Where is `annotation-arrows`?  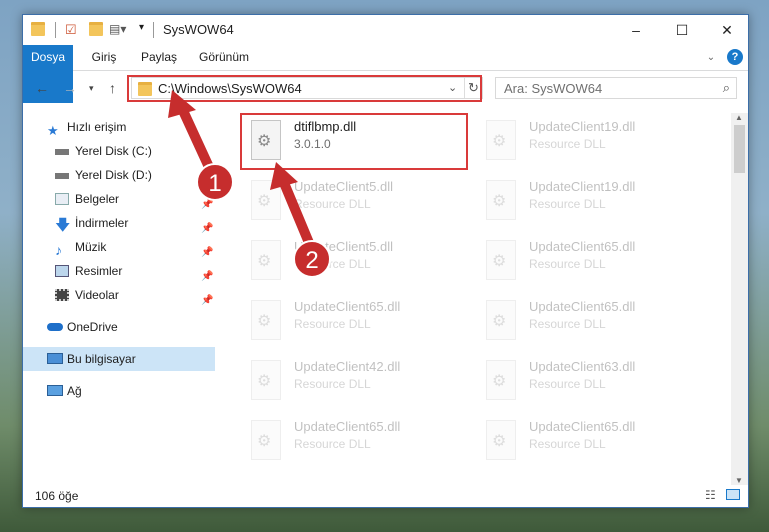 annotation-arrows is located at coordinates (242, 172).